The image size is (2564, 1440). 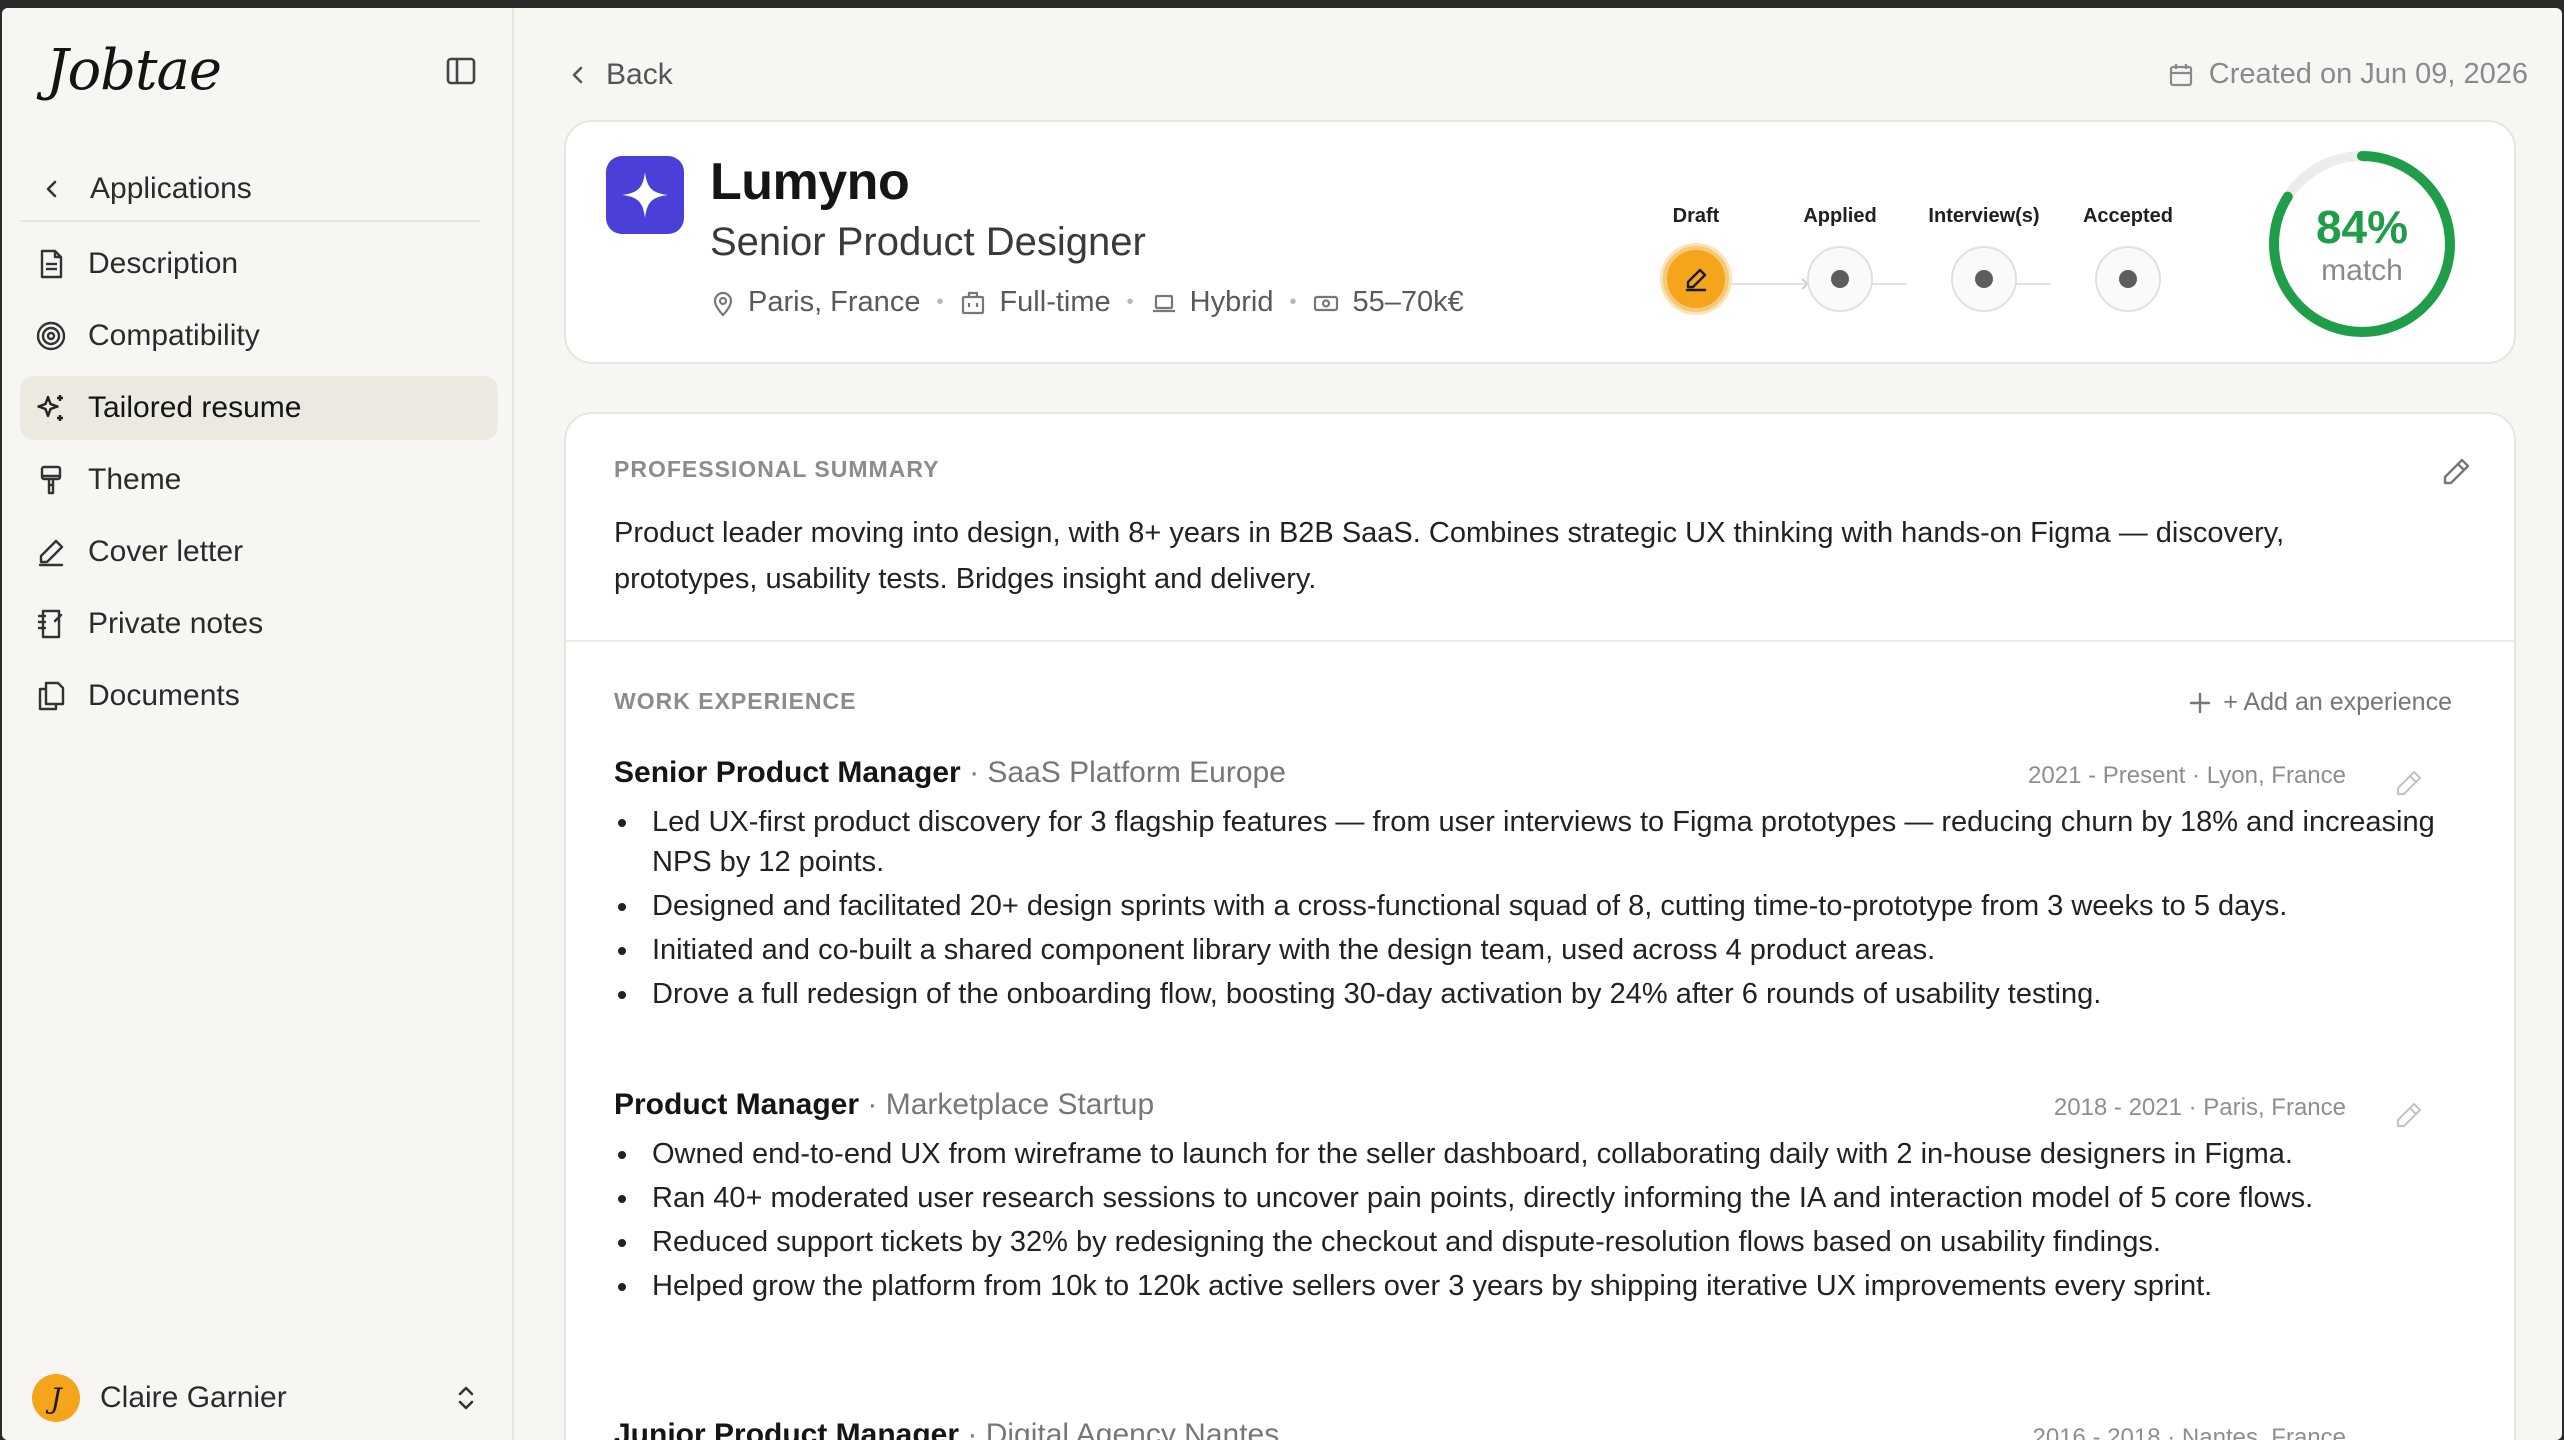 I want to click on job-salary: 55–70k€, so click(x=1388, y=302).